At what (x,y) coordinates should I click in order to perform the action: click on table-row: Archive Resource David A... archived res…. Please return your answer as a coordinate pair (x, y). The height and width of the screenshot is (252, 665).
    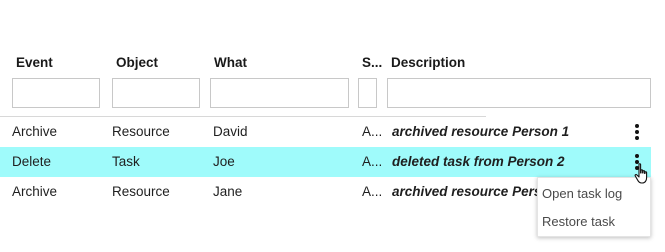
    Looking at the image, I should click on (325, 132).